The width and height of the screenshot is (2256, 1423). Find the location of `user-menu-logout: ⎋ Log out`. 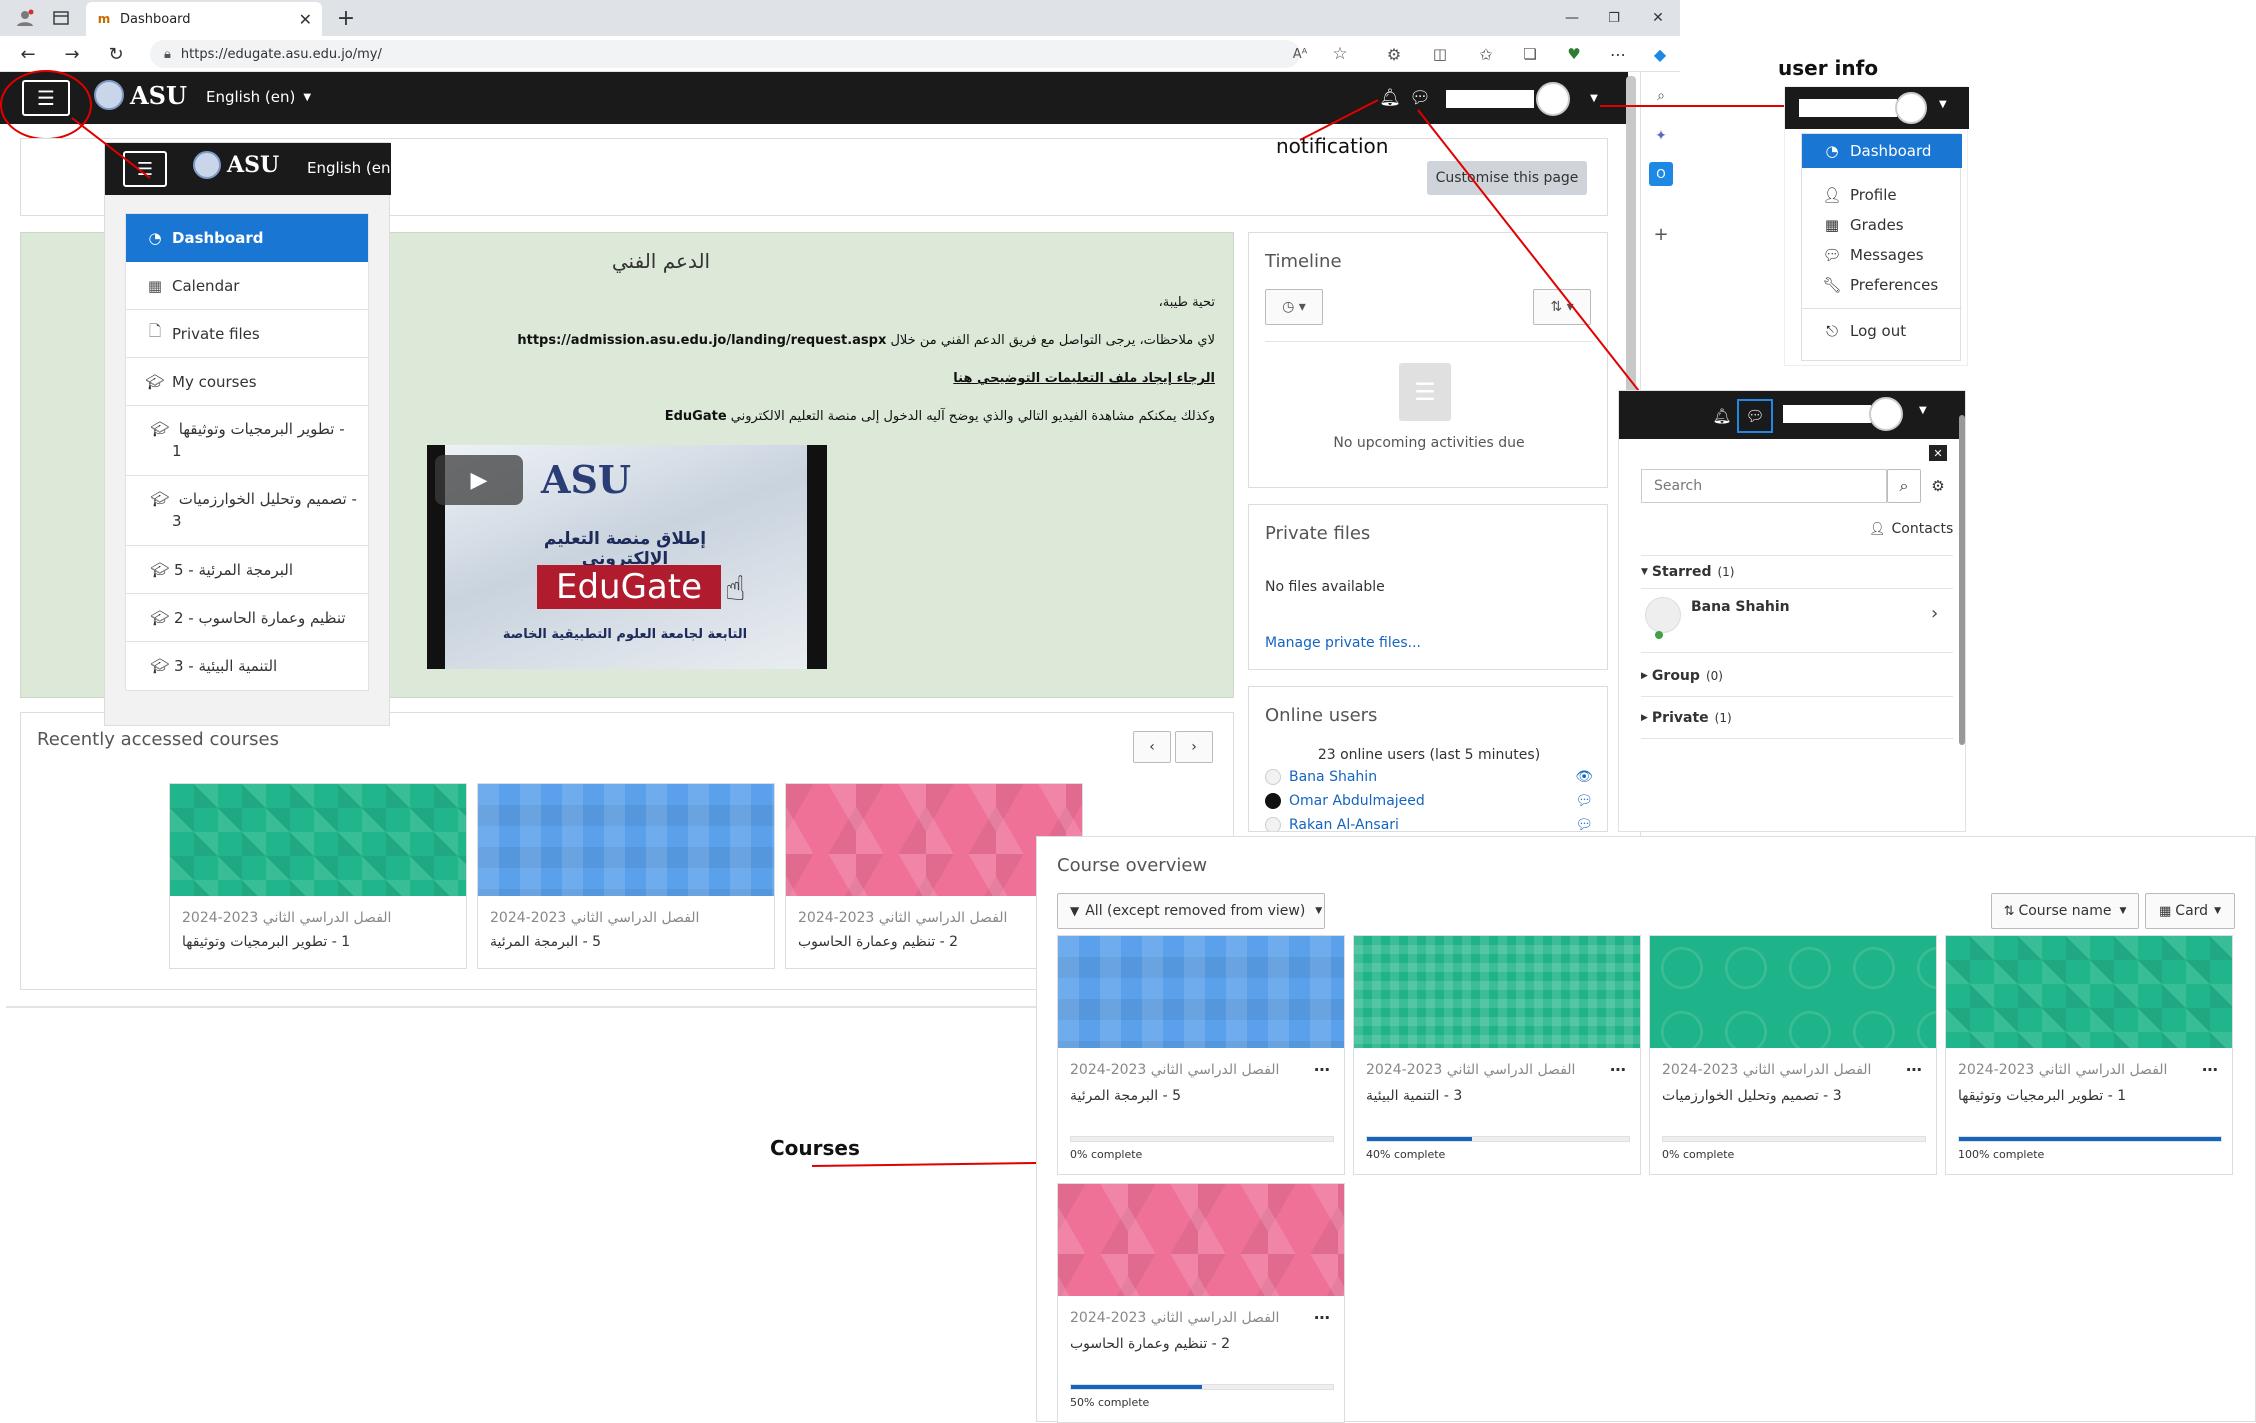

user-menu-logout: ⎋ Log out is located at coordinates (1882, 331).